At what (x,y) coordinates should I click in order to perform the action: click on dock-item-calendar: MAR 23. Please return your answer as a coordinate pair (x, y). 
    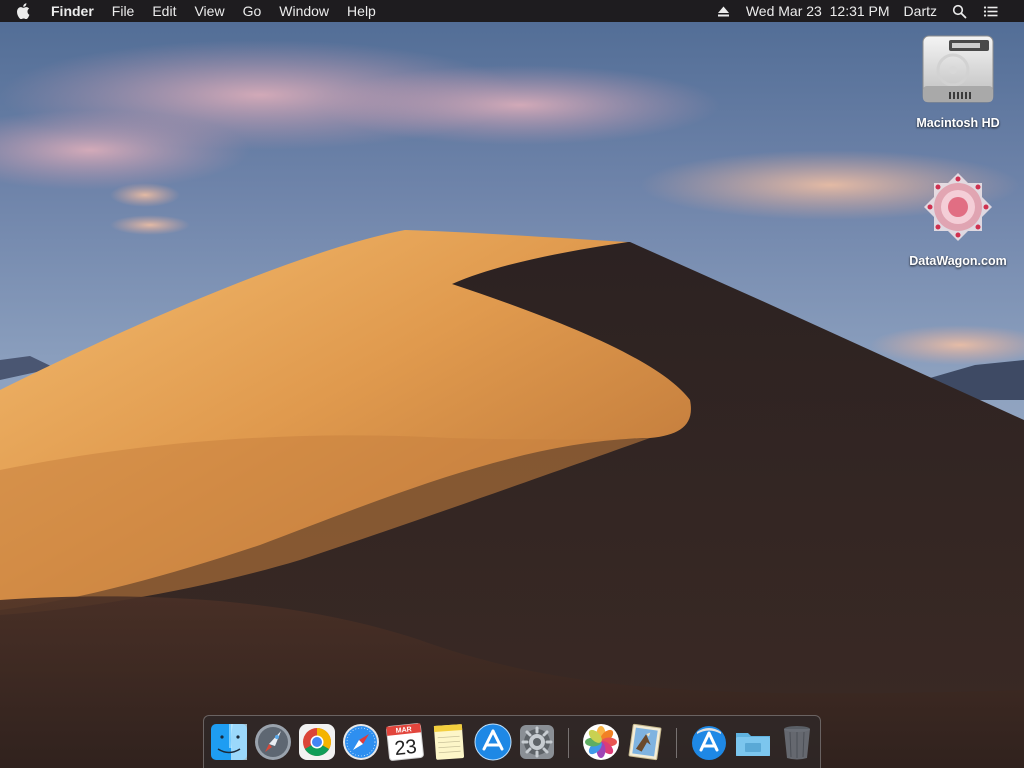
    Looking at the image, I should click on (405, 742).